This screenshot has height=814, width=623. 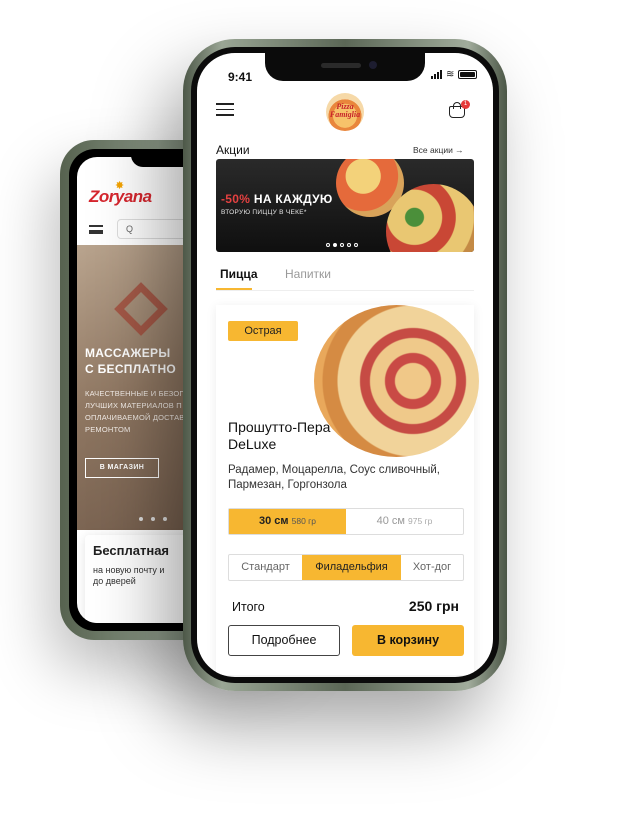 I want to click on status-icons: ≋, so click(x=454, y=74).